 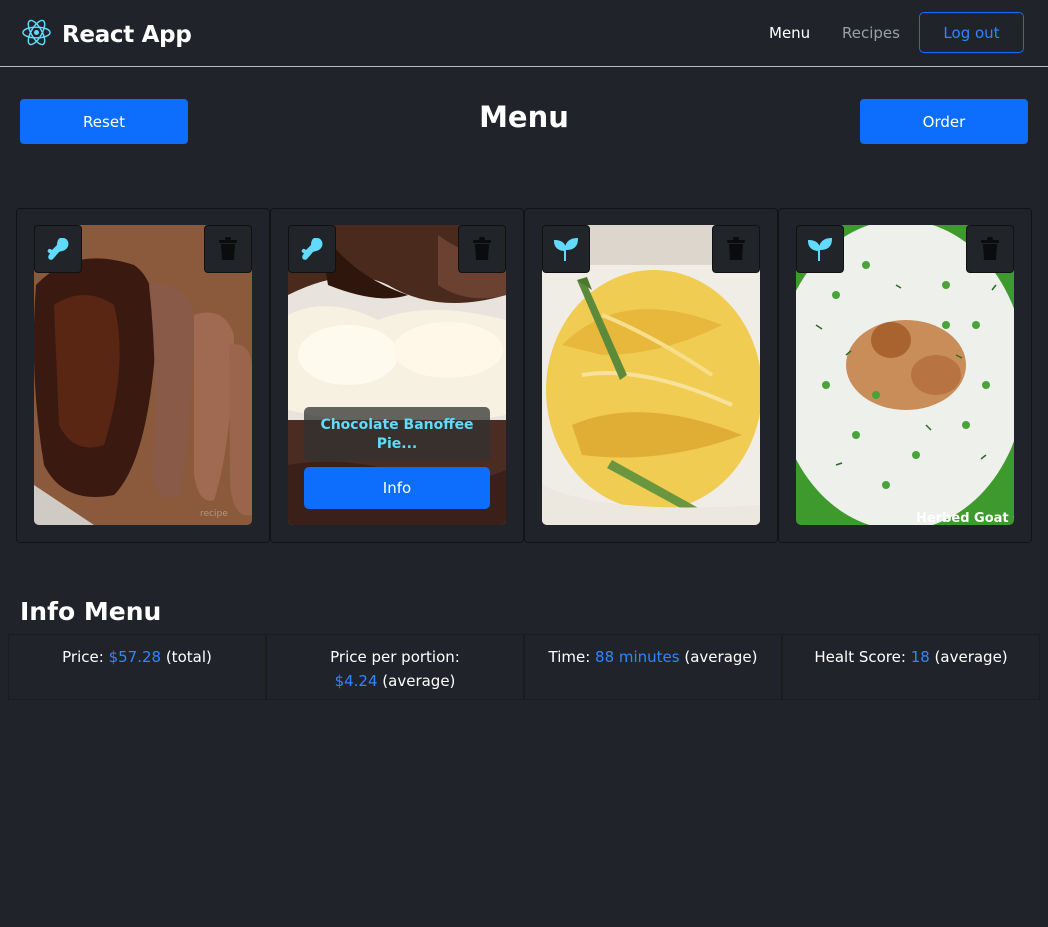 I want to click on info-price-per-portion: Price per portion: $4.24 (average), so click(x=395, y=667).